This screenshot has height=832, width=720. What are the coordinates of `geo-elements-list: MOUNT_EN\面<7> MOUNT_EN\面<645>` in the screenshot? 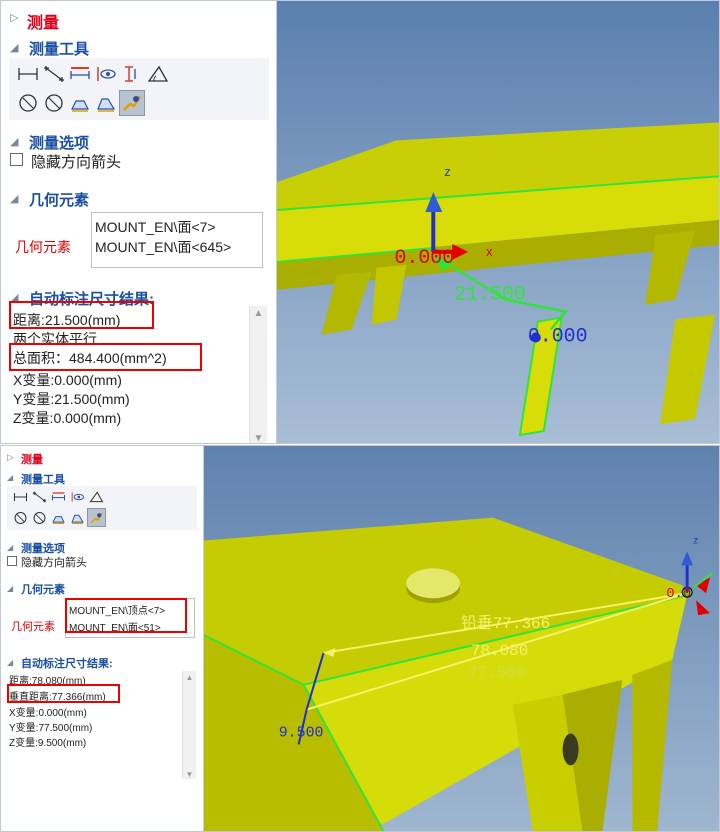 It's located at (177, 240).